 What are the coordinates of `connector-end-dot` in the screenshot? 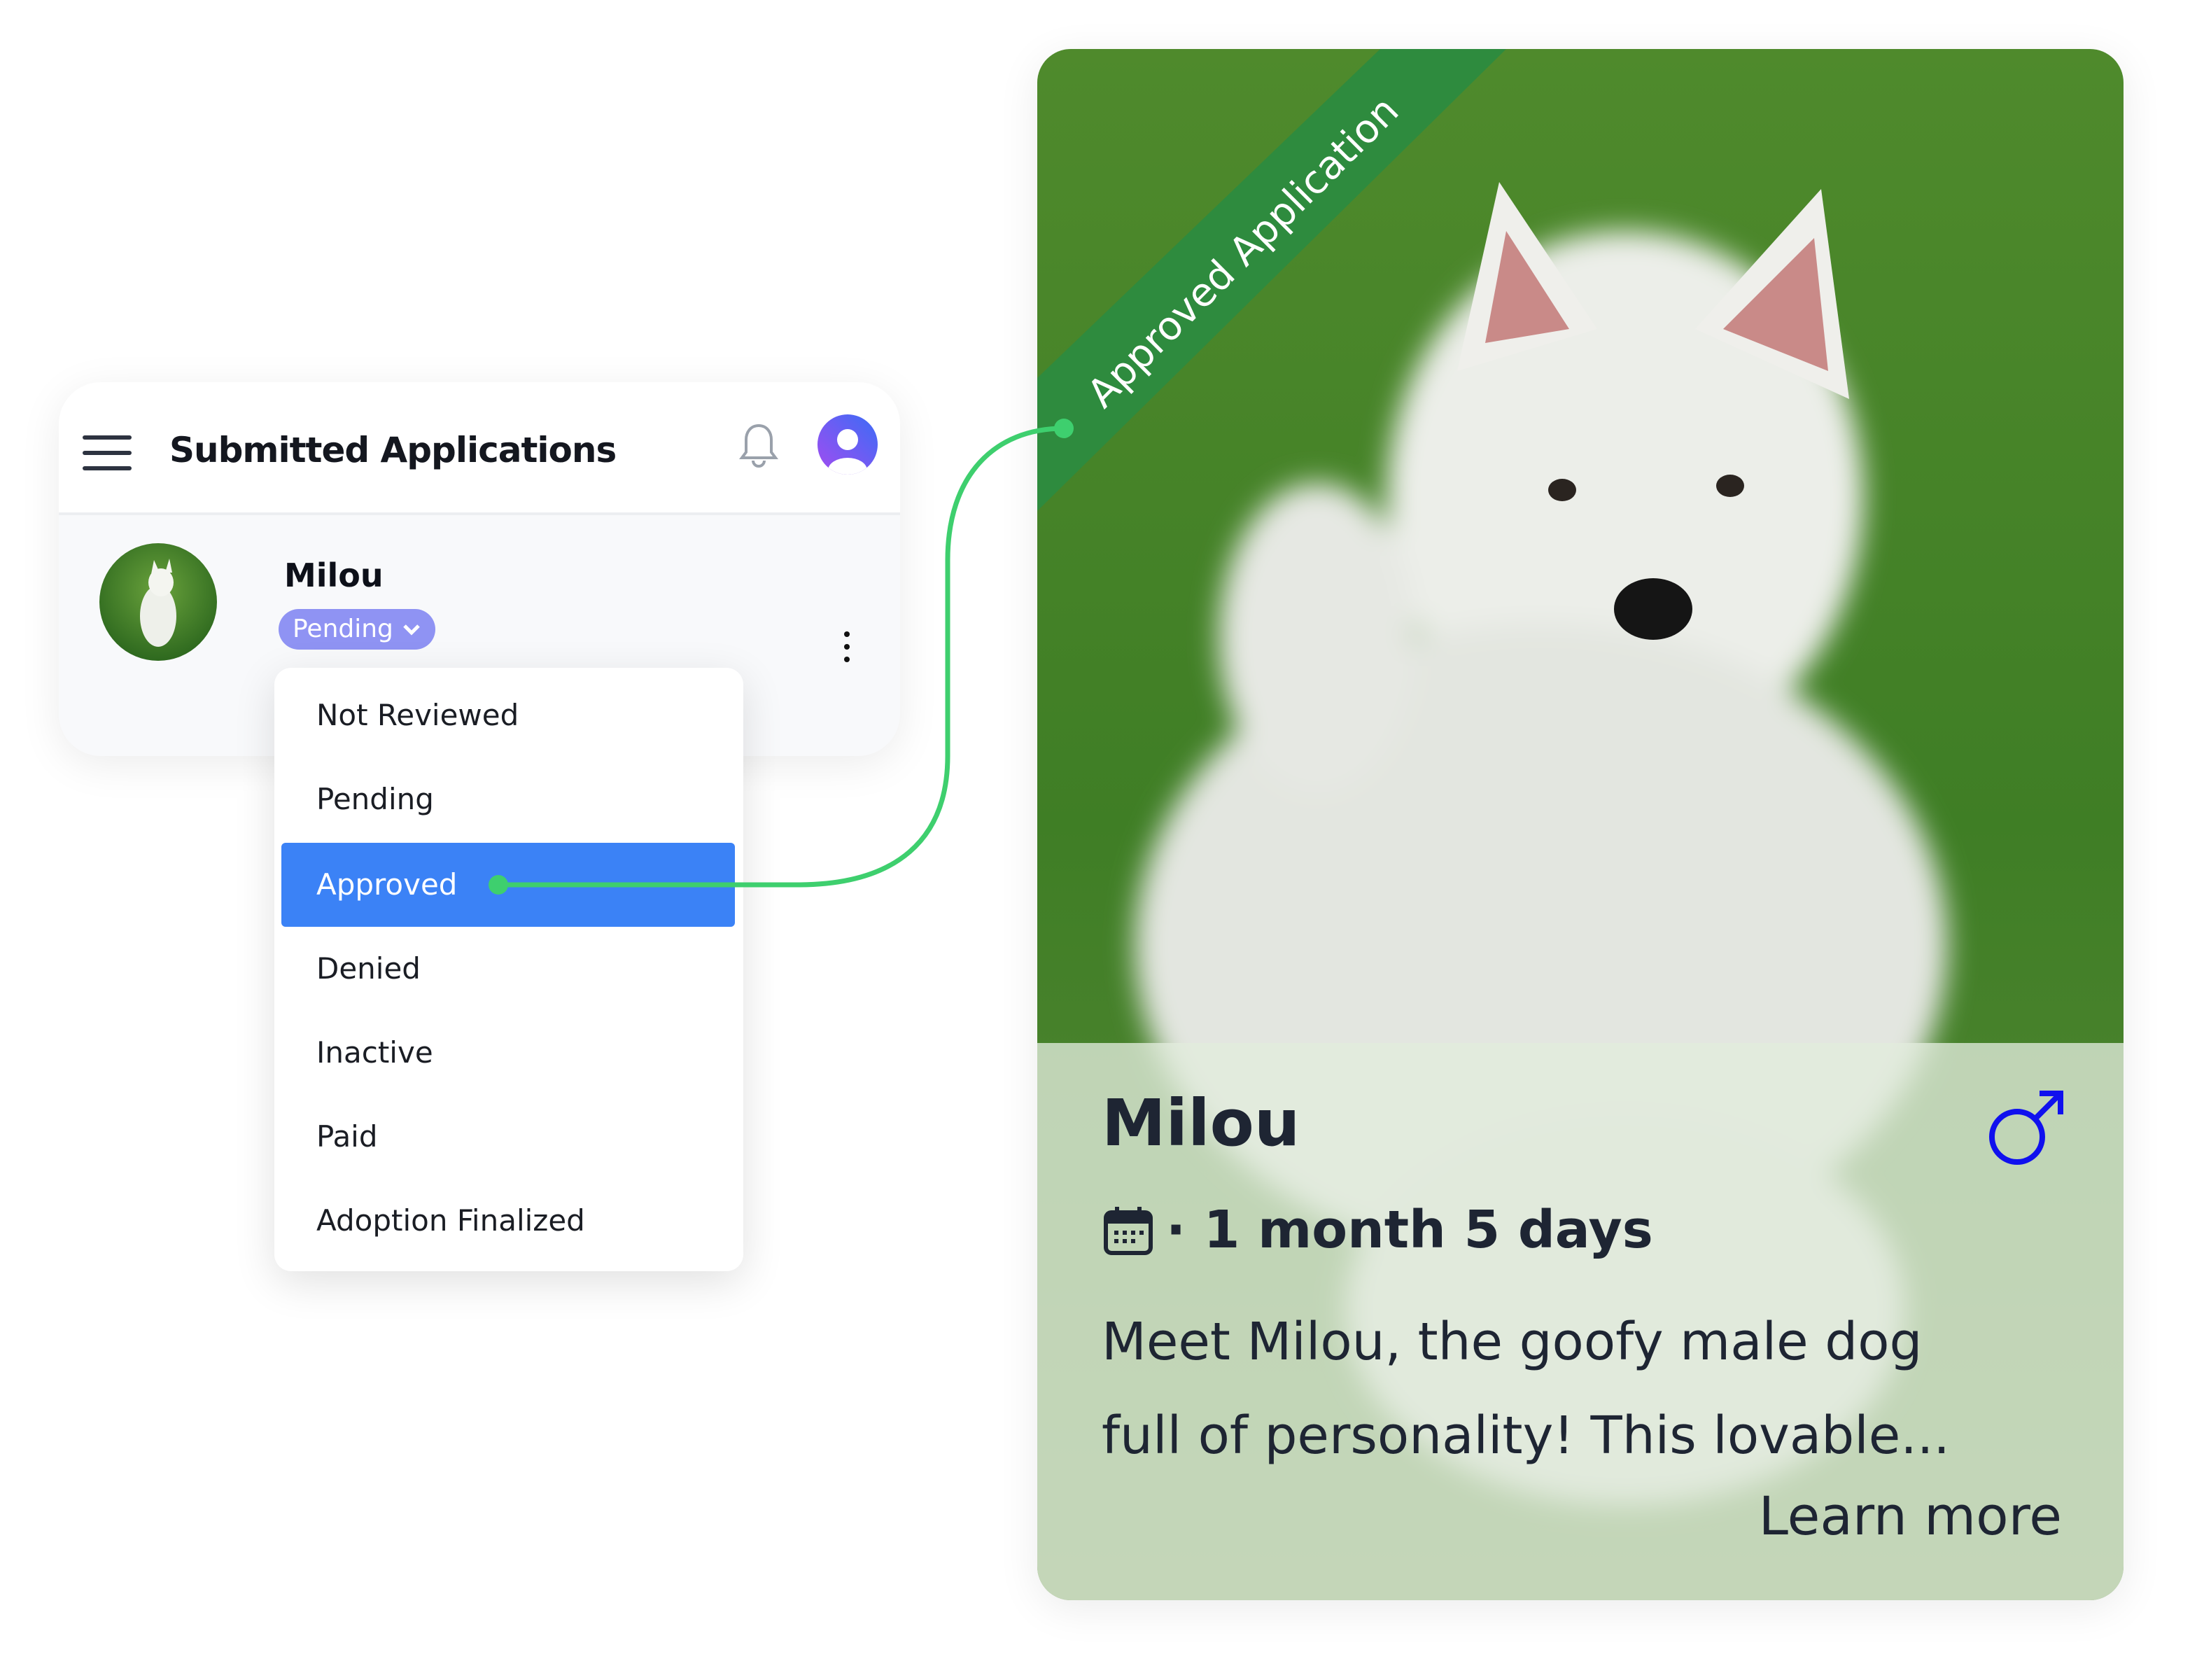 It's located at (1064, 428).